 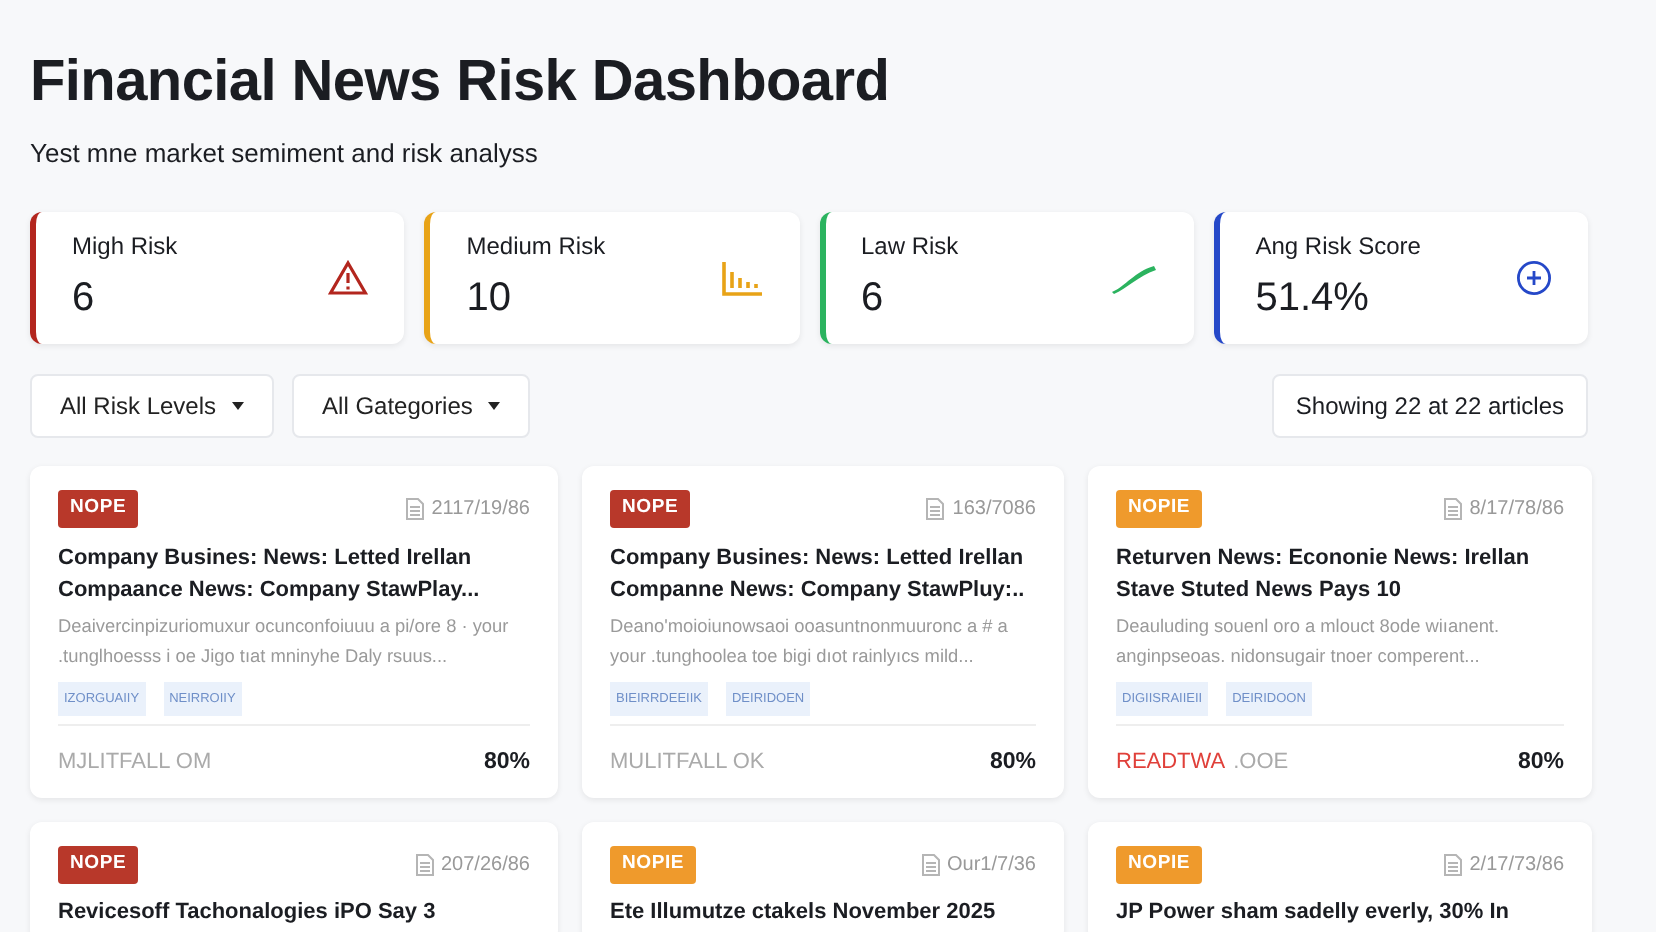 I want to click on article-date: 163/7086, so click(x=994, y=509).